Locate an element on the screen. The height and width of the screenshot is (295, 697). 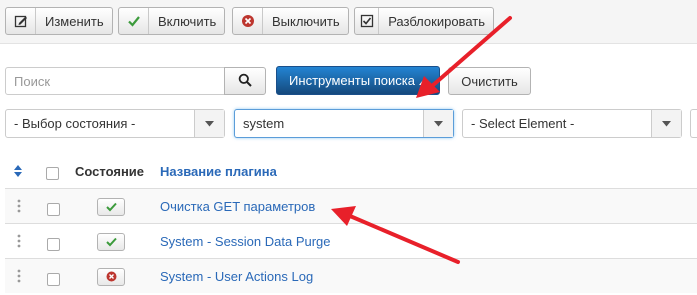
search-input is located at coordinates (115, 81).